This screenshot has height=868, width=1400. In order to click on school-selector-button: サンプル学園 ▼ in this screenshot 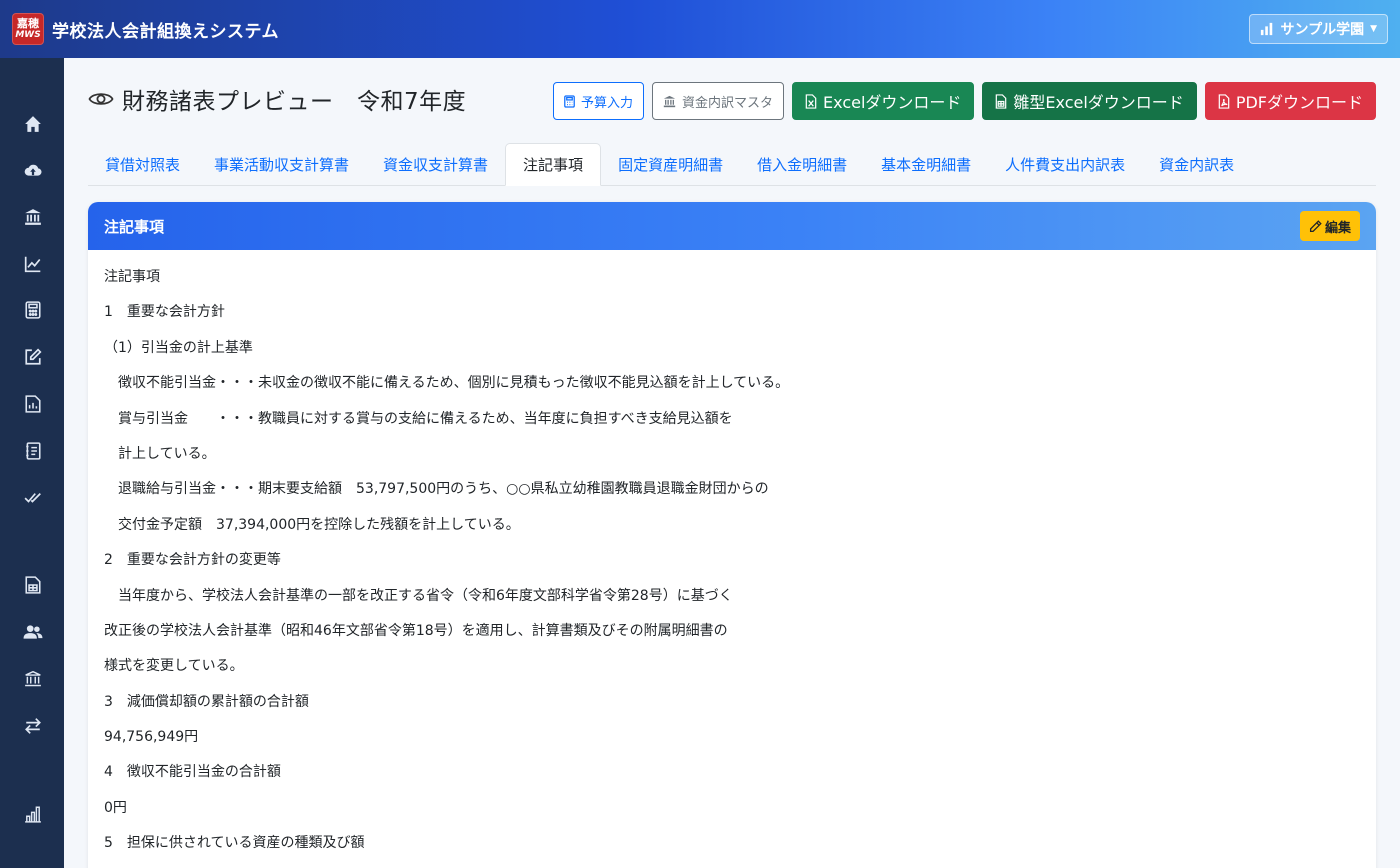, I will do `click(1318, 29)`.